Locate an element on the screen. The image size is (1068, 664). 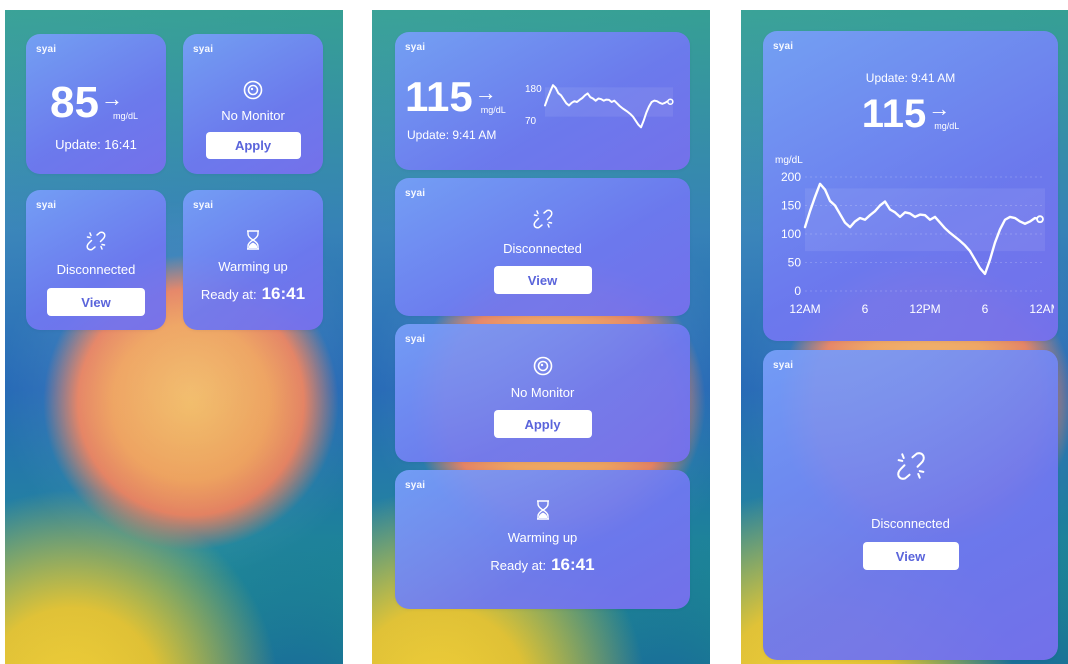
warming-up-widget-medium: syai Warming up Ready at: 16:41 is located at coordinates (542, 539).